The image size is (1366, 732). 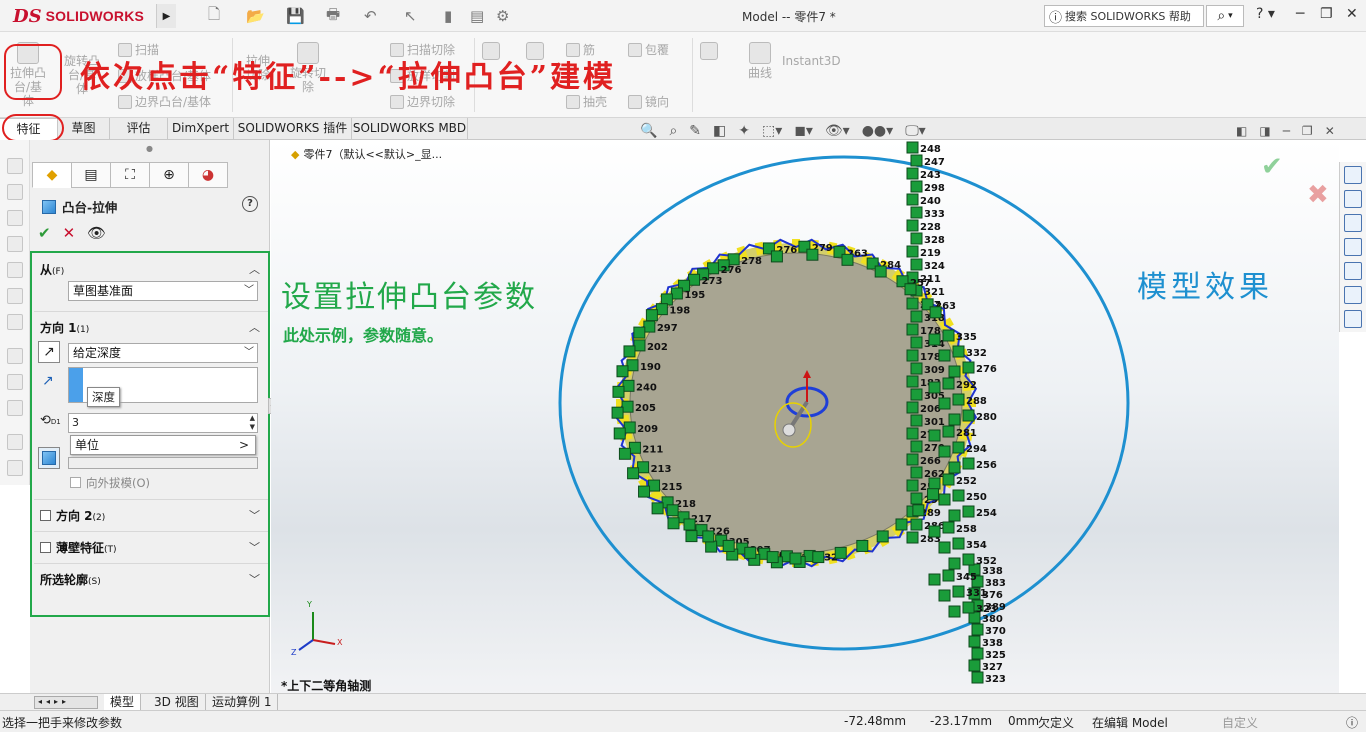 What do you see at coordinates (52, 269) in the screenshot?
I see `from-group-header: 从(F)` at bounding box center [52, 269].